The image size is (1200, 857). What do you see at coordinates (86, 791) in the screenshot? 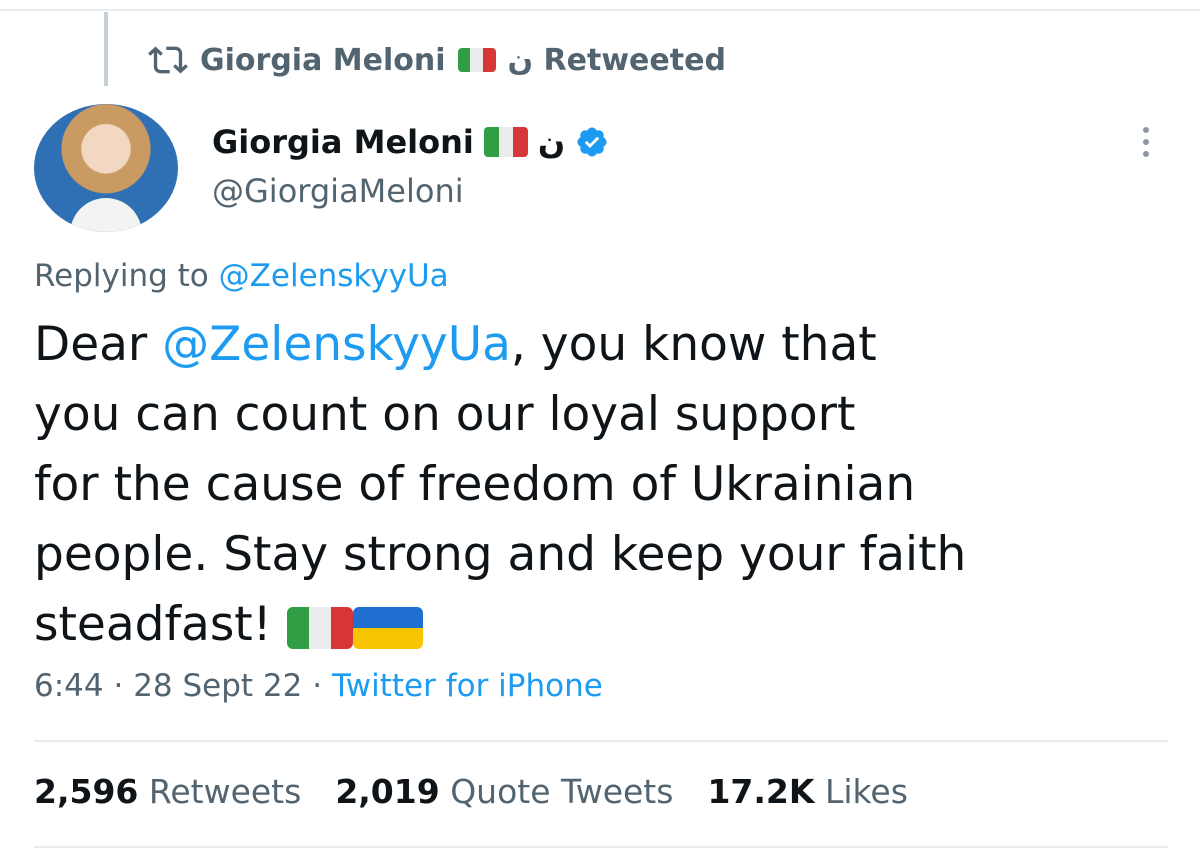
I see `retweets-count: 2,596` at bounding box center [86, 791].